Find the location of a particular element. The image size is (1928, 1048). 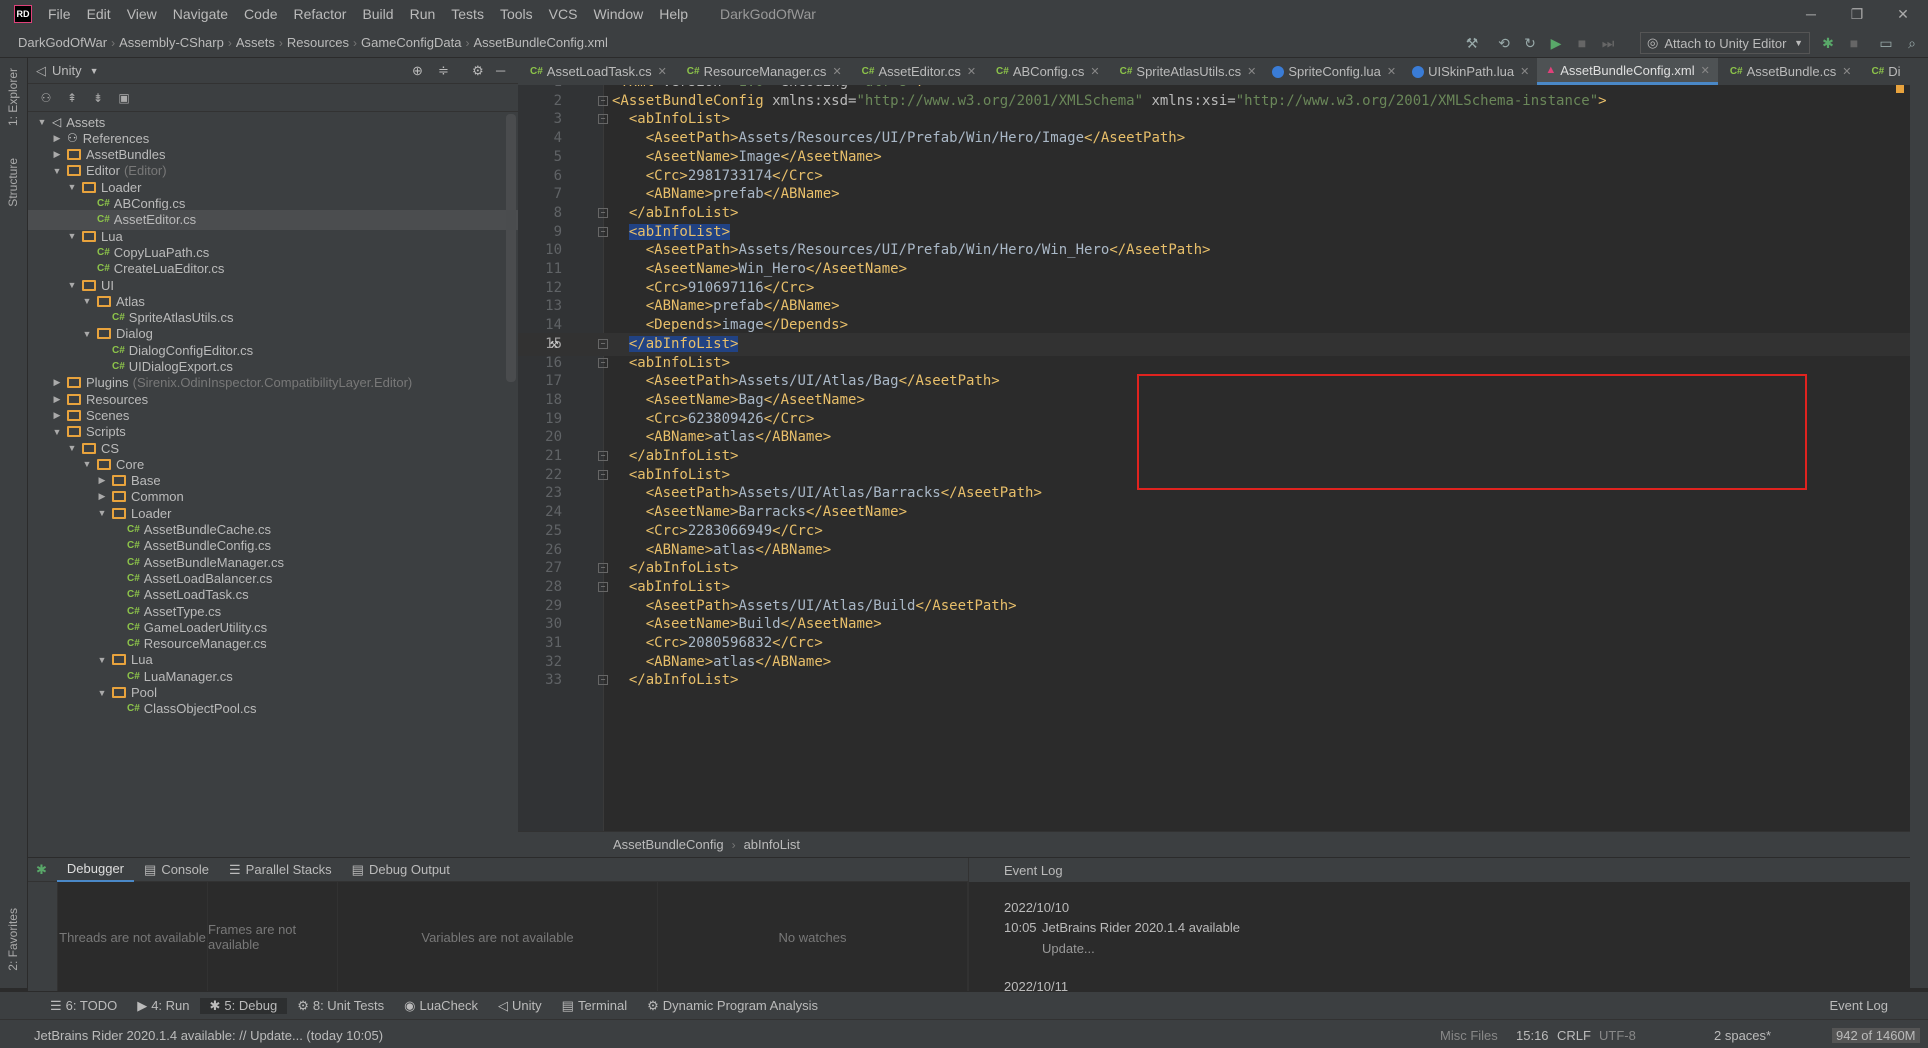

menu-refactor: Refactor is located at coordinates (320, 14).